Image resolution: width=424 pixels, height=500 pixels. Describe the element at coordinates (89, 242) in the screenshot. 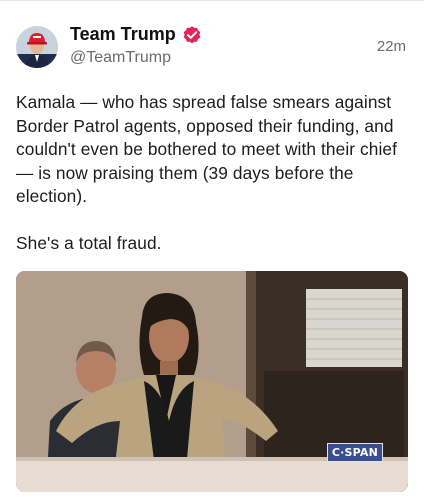

I see `post-paragraph: She's a total fraud.` at that location.